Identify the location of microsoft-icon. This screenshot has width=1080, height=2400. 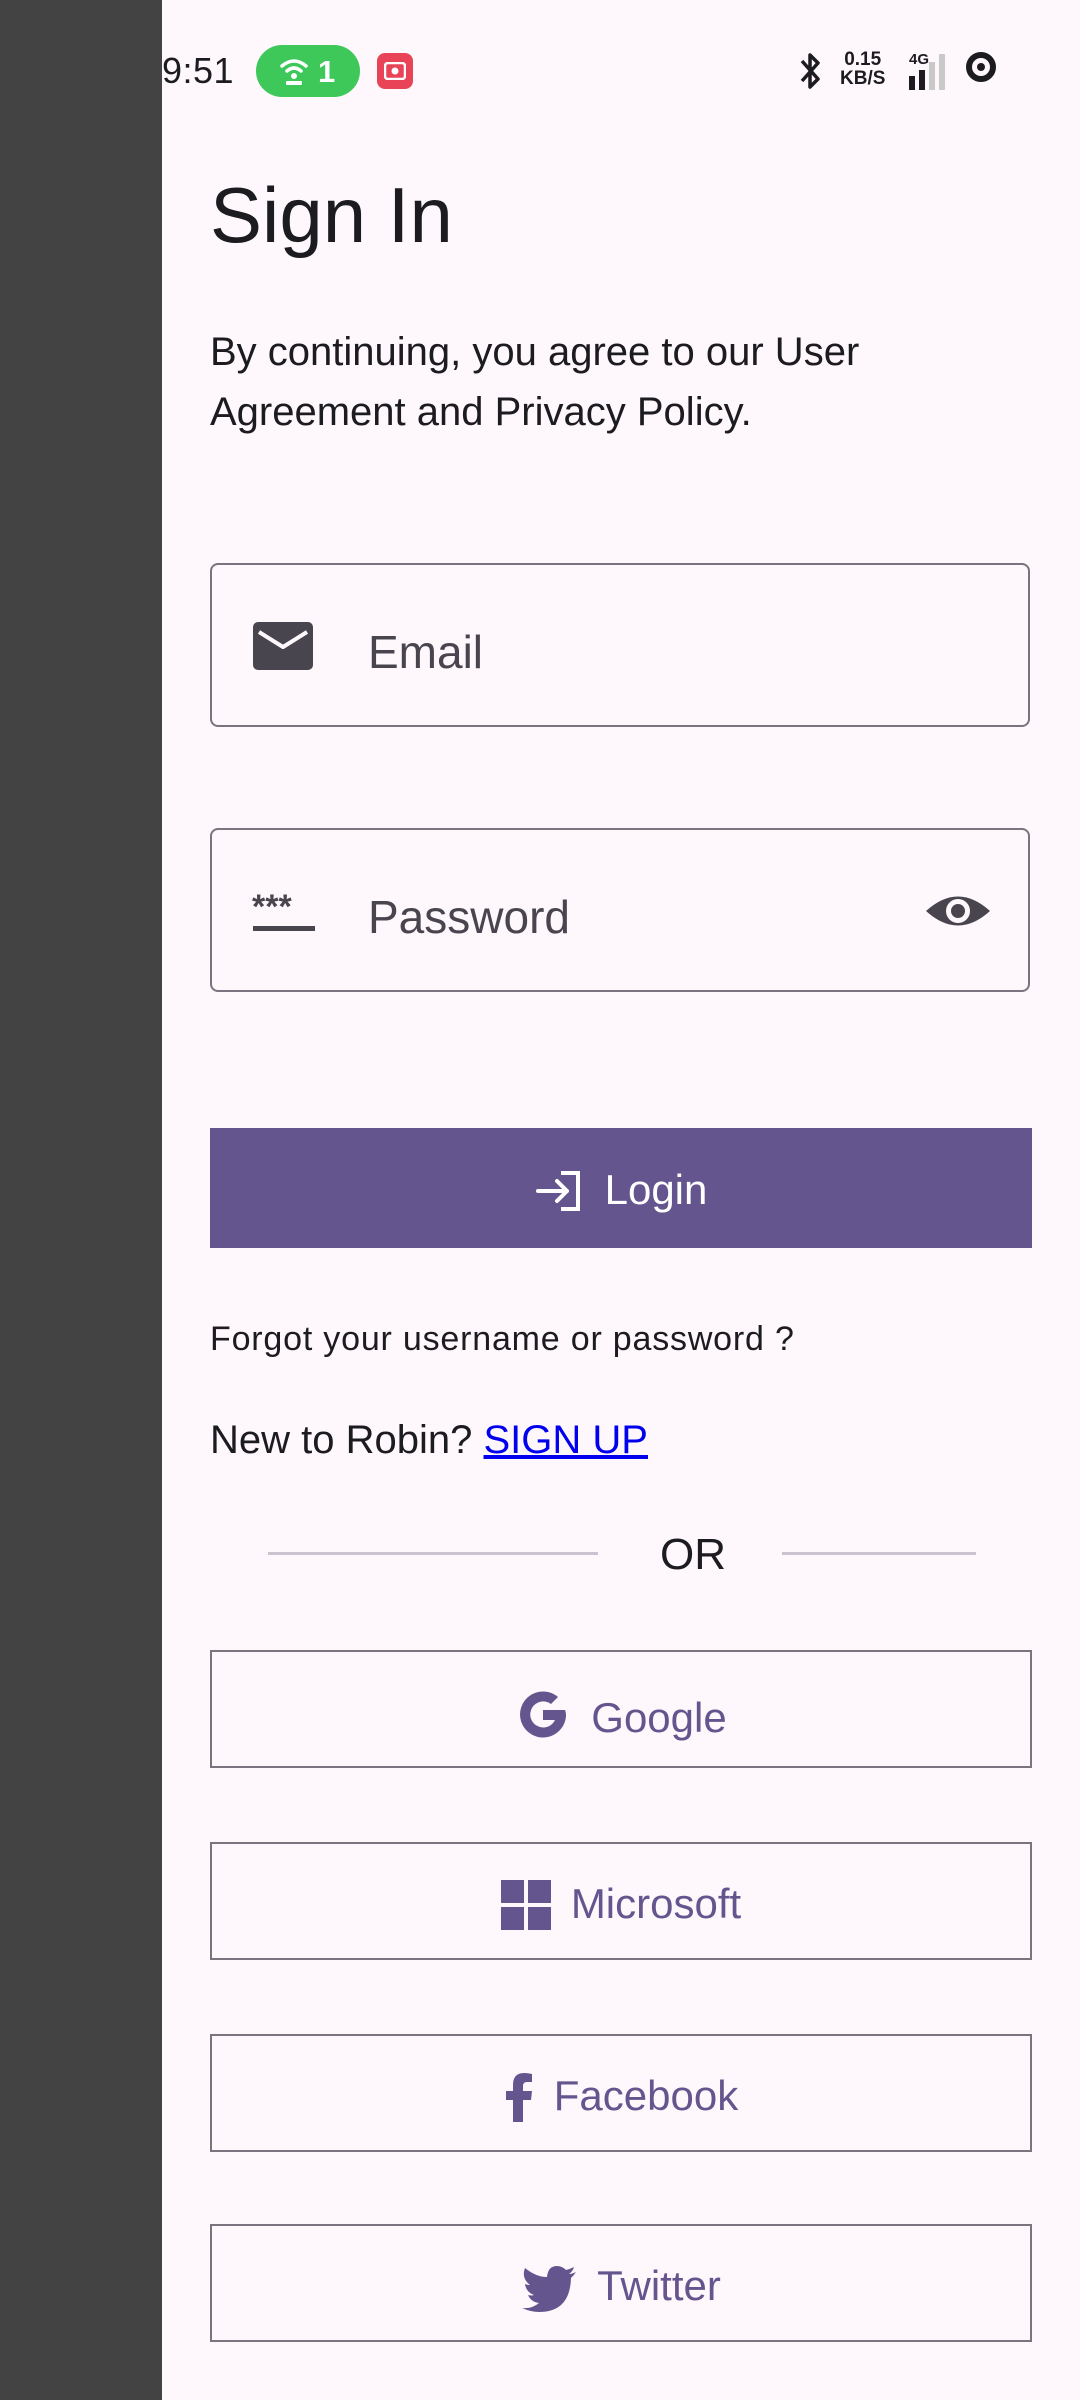
(525, 1905).